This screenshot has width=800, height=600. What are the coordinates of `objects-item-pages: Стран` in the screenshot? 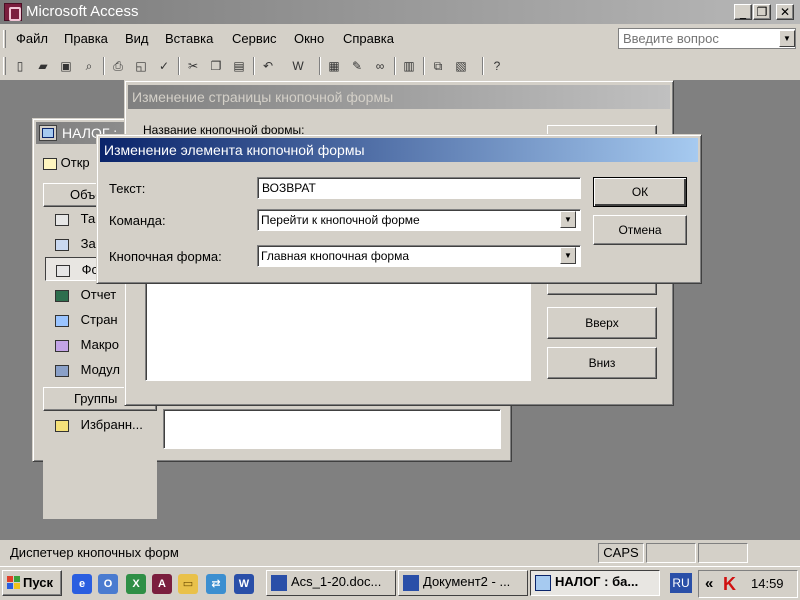 It's located at (86, 319).